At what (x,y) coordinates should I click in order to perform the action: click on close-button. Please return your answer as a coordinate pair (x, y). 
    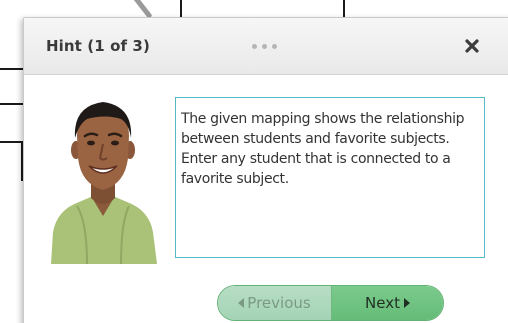
    Looking at the image, I should click on (472, 46).